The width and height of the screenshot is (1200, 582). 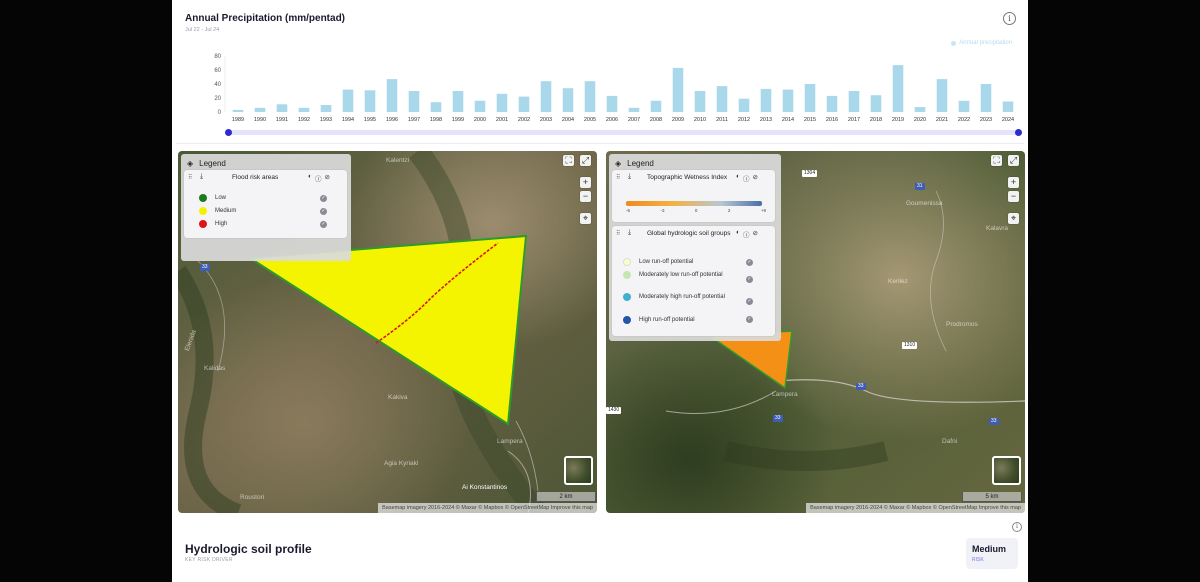 I want to click on x-tick-label: 1995, so click(x=370, y=120).